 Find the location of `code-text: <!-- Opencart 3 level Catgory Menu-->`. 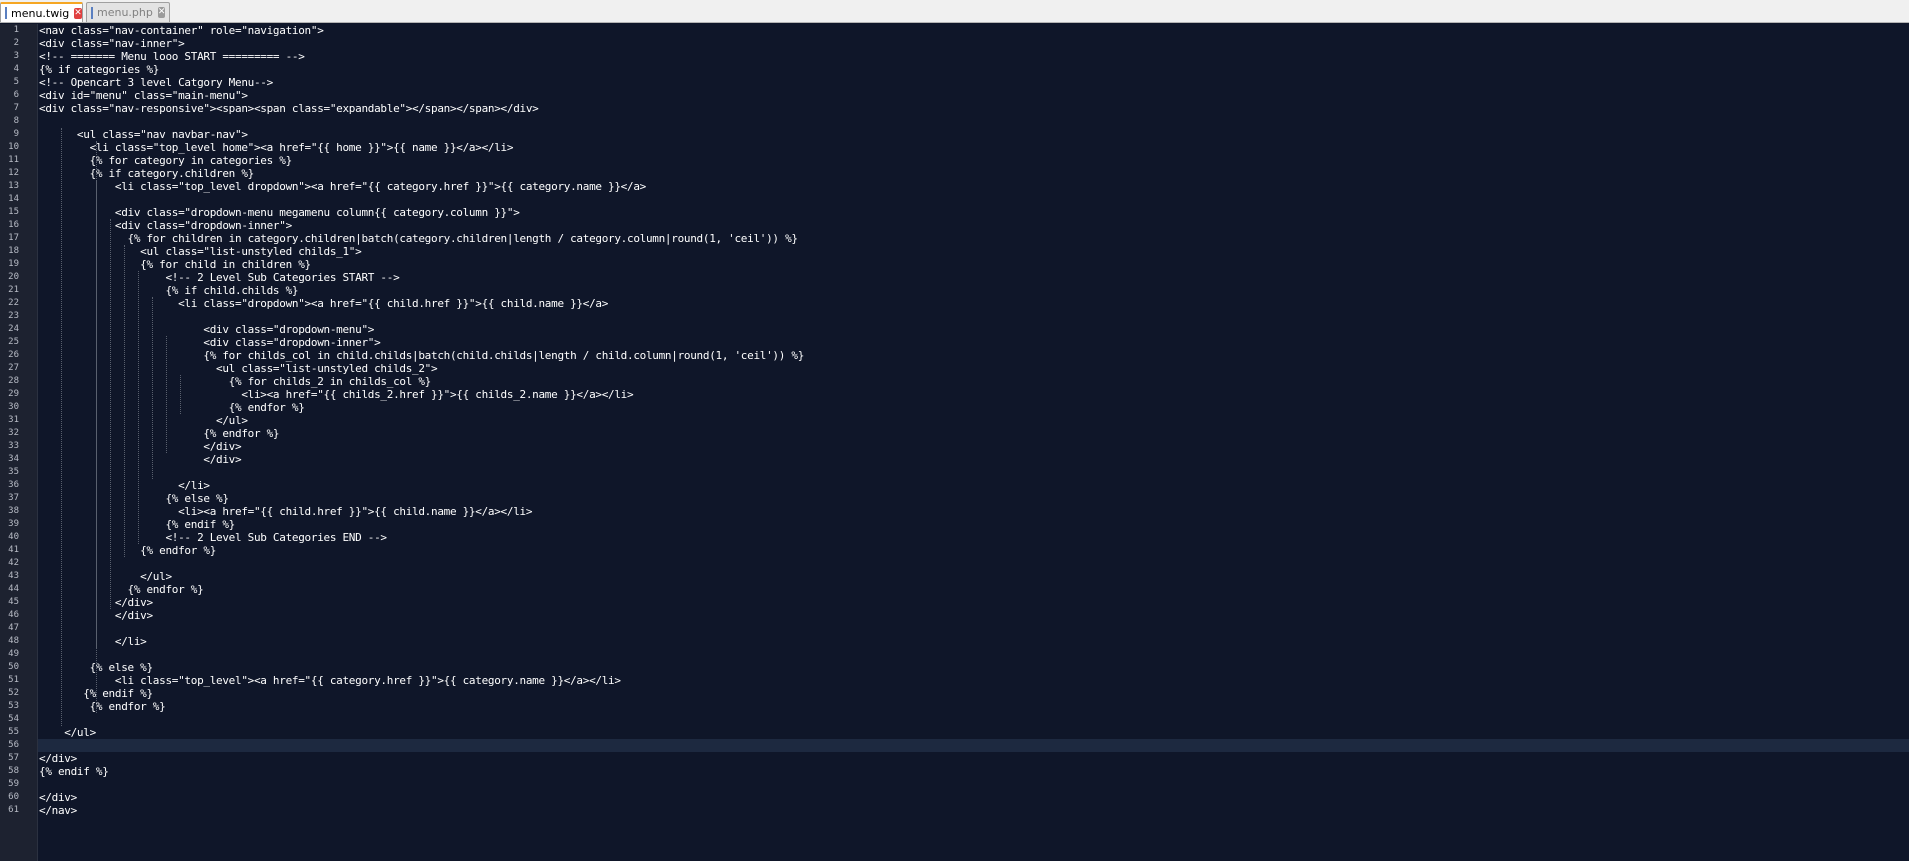

code-text: <!-- Opencart 3 level Catgory Menu--> is located at coordinates (156, 82).